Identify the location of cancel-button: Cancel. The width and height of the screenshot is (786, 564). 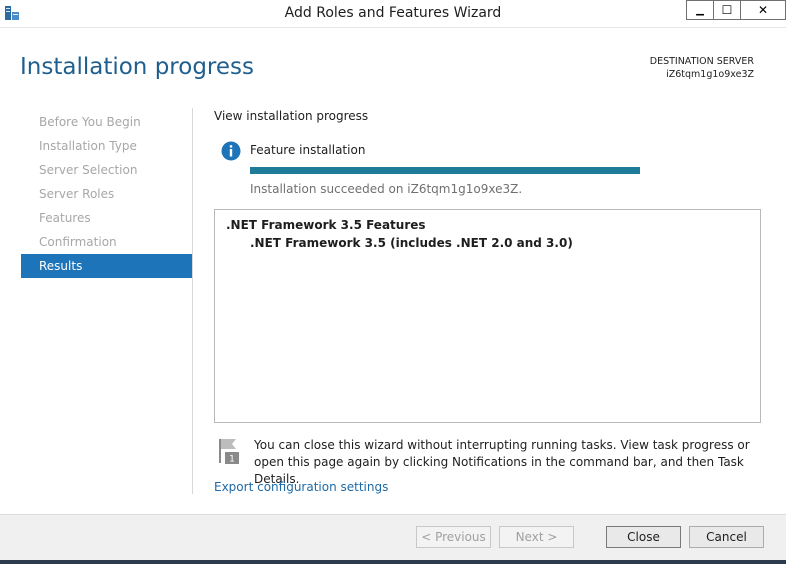
(726, 537).